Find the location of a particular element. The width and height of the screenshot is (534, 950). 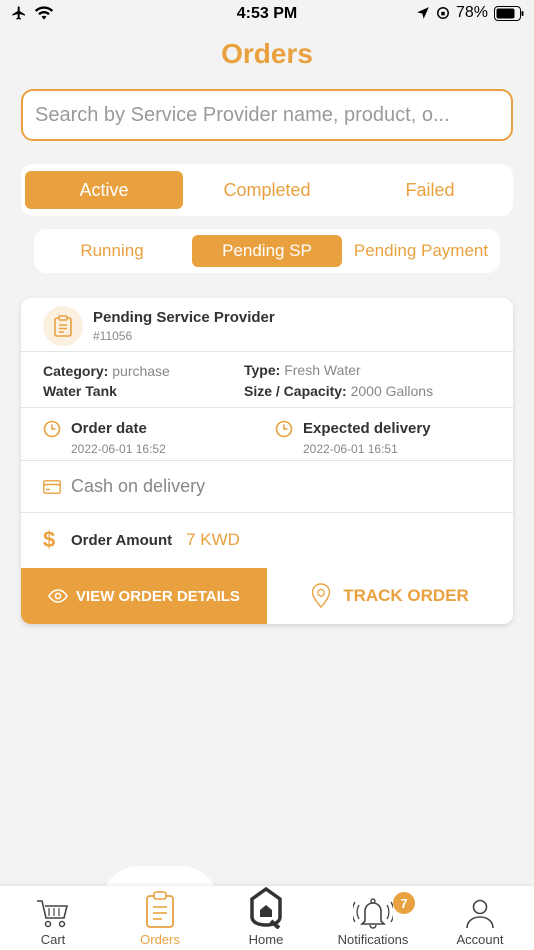

size-row: Size / Capacity: 2000 Gallons is located at coordinates (338, 391).